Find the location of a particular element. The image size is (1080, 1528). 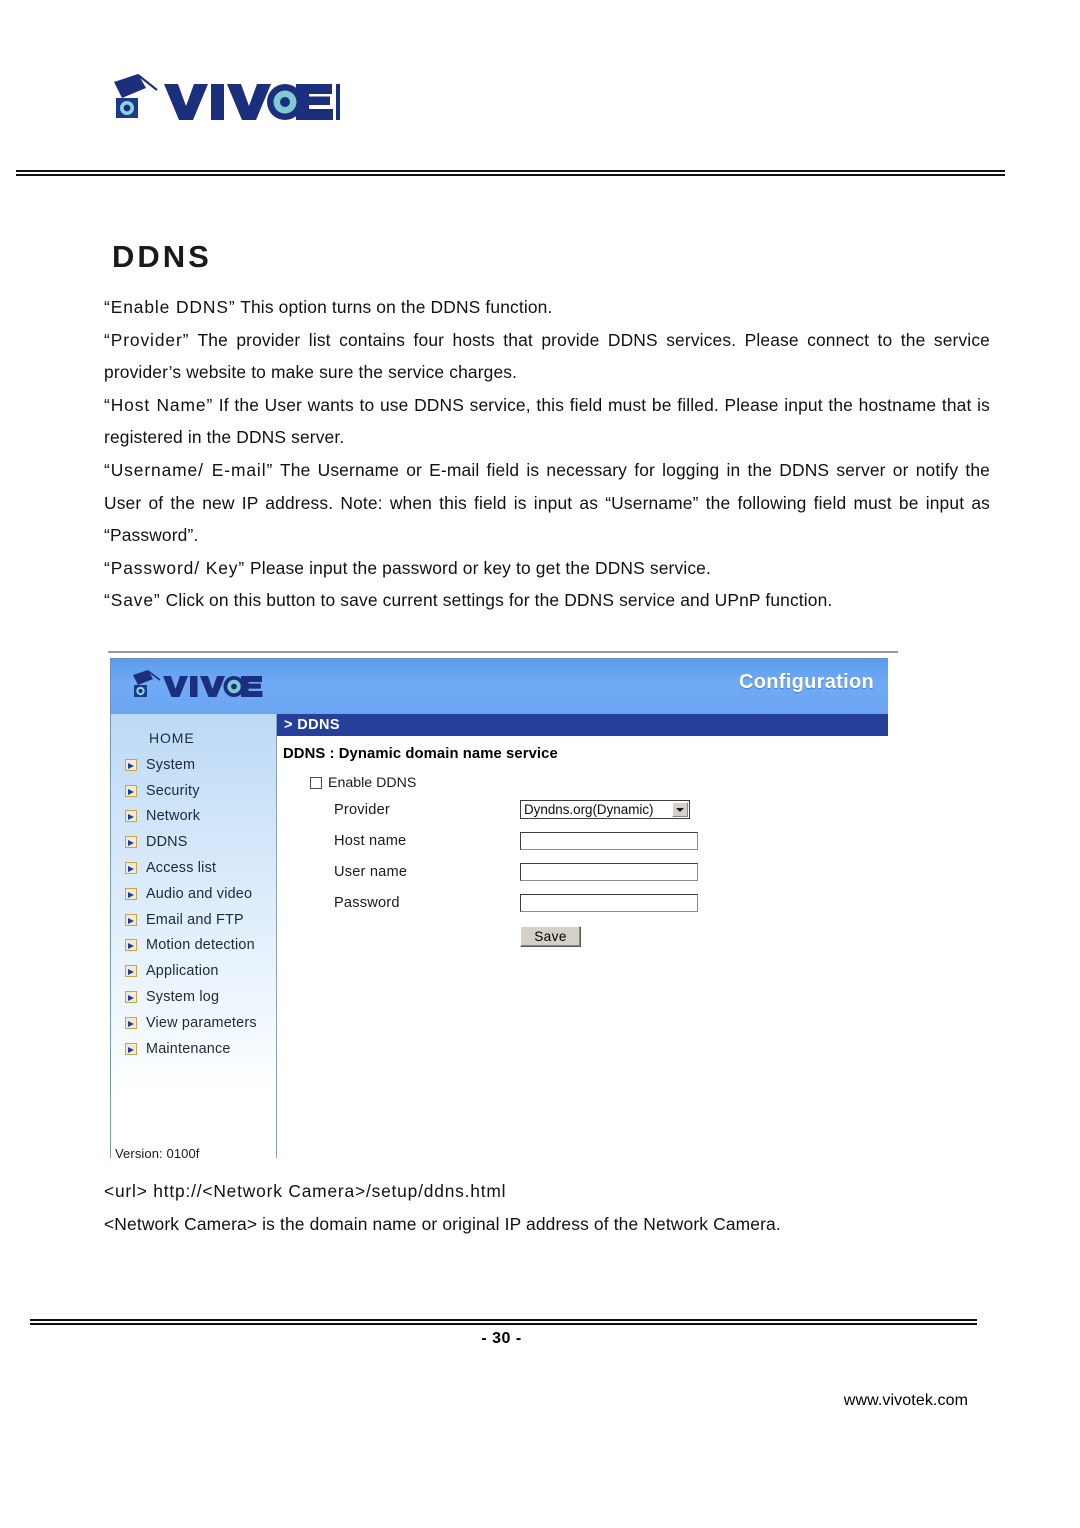

term-username-email: “Username/ E-mail” is located at coordinates (189, 469).